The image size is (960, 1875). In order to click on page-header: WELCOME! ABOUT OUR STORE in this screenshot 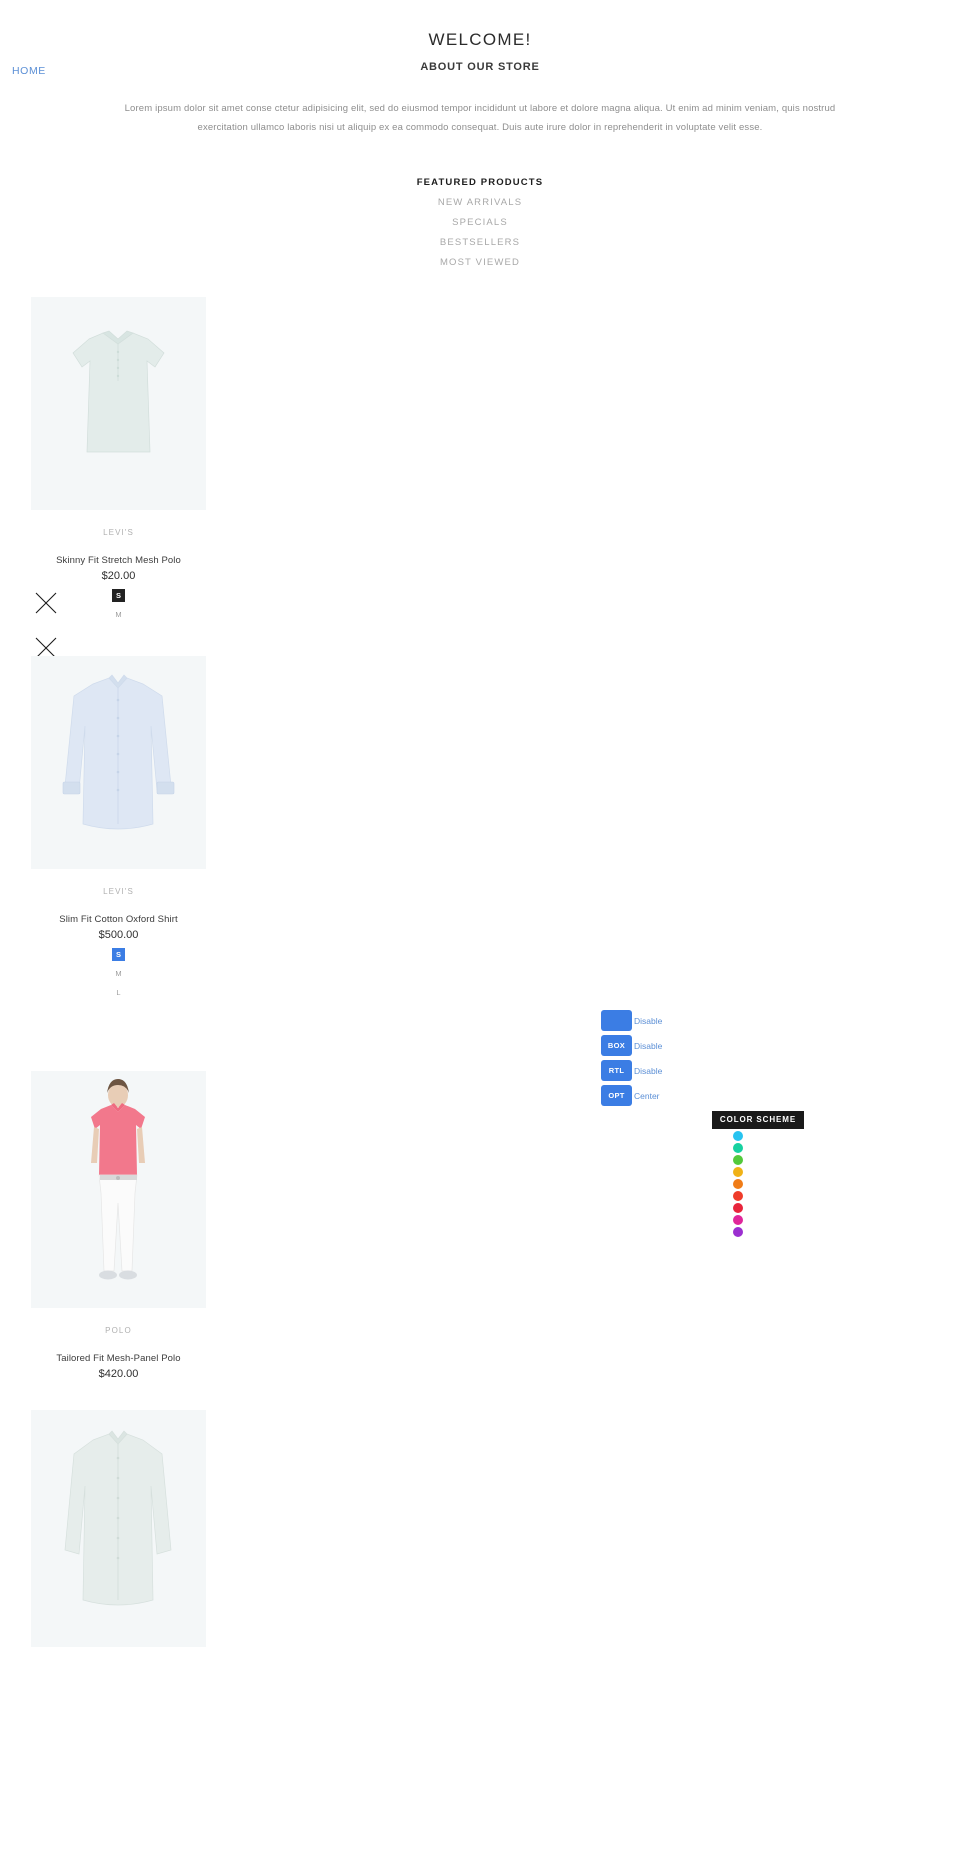, I will do `click(480, 36)`.